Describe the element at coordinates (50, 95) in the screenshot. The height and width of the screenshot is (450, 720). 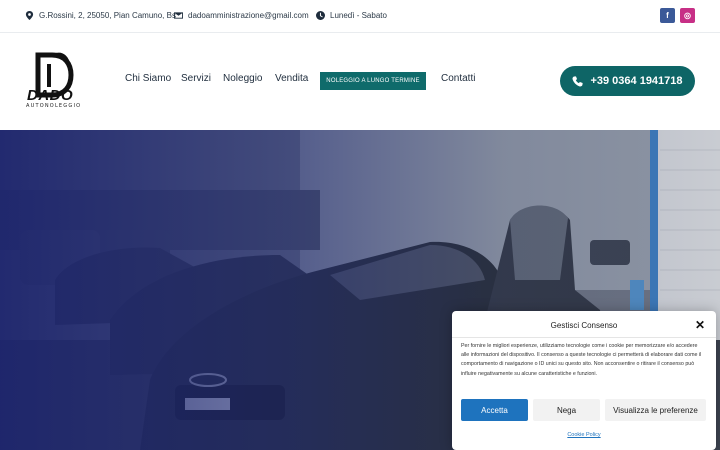
I see `brand-name: DADO` at that location.